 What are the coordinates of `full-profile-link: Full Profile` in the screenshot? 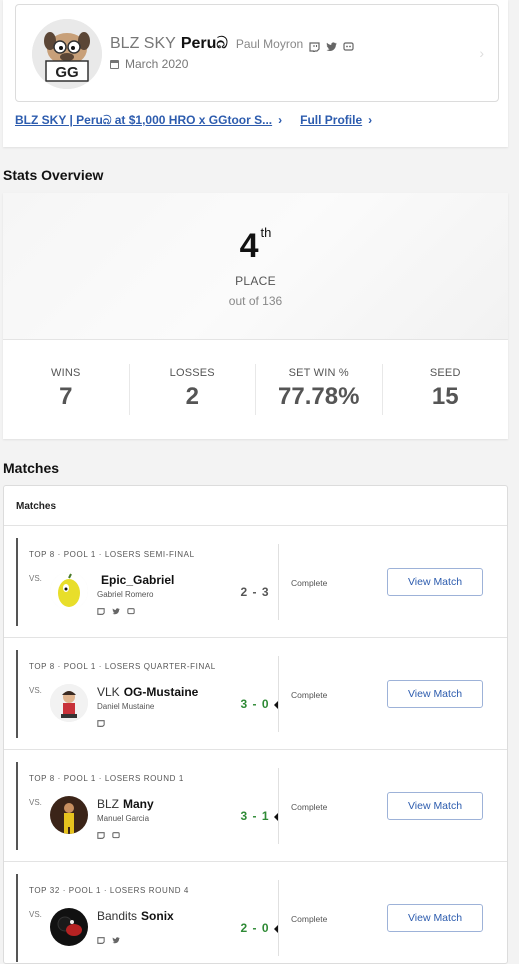 It's located at (331, 120).